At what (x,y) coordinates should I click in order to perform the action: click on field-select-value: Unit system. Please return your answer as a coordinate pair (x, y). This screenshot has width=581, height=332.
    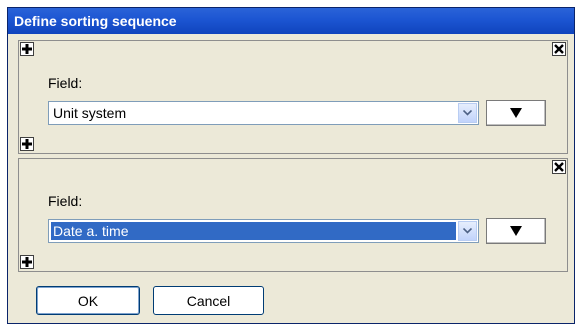
    Looking at the image, I should click on (90, 113).